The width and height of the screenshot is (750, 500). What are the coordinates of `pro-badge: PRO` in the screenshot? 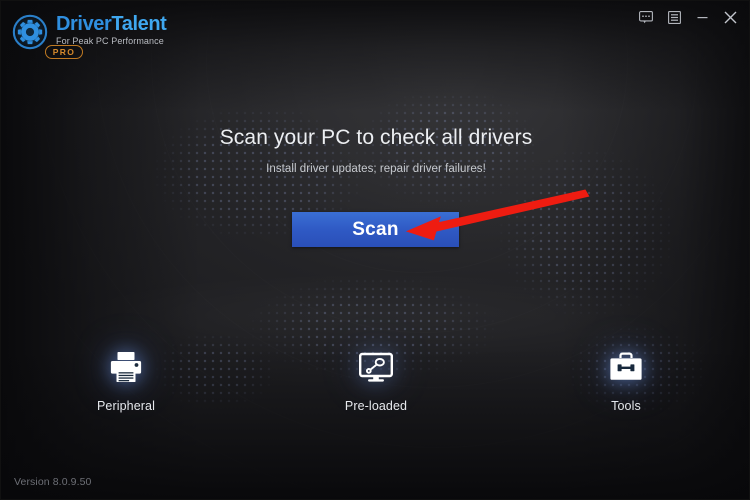 It's located at (64, 52).